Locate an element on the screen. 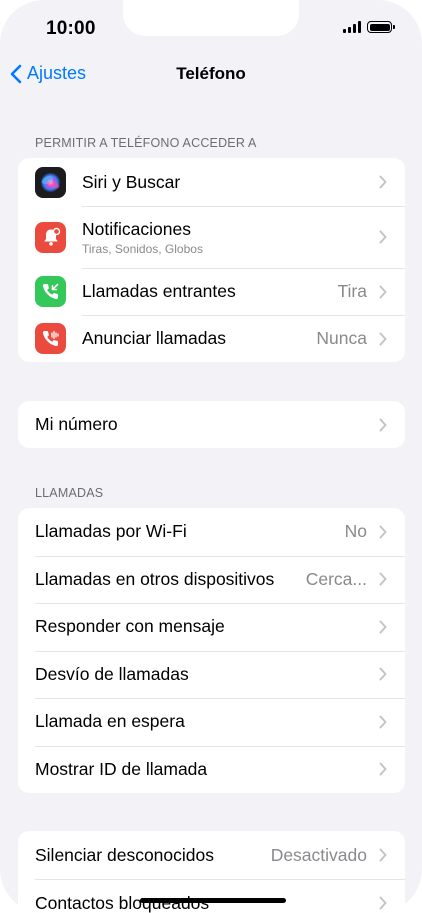 This screenshot has height=913, width=422. row-label: Siri y Buscar is located at coordinates (131, 181).